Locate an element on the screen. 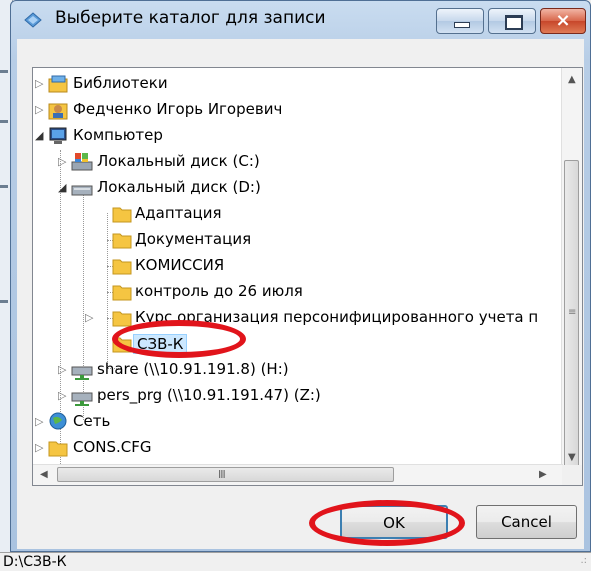 This screenshot has height=571, width=591. selected-path: D:\СЗВ-К is located at coordinates (35, 562).